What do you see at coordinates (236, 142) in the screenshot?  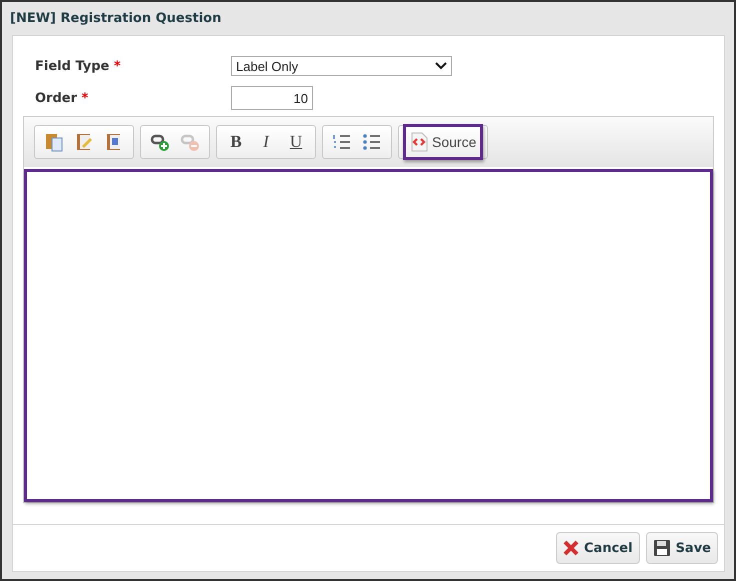 I see `bold-button: B` at bounding box center [236, 142].